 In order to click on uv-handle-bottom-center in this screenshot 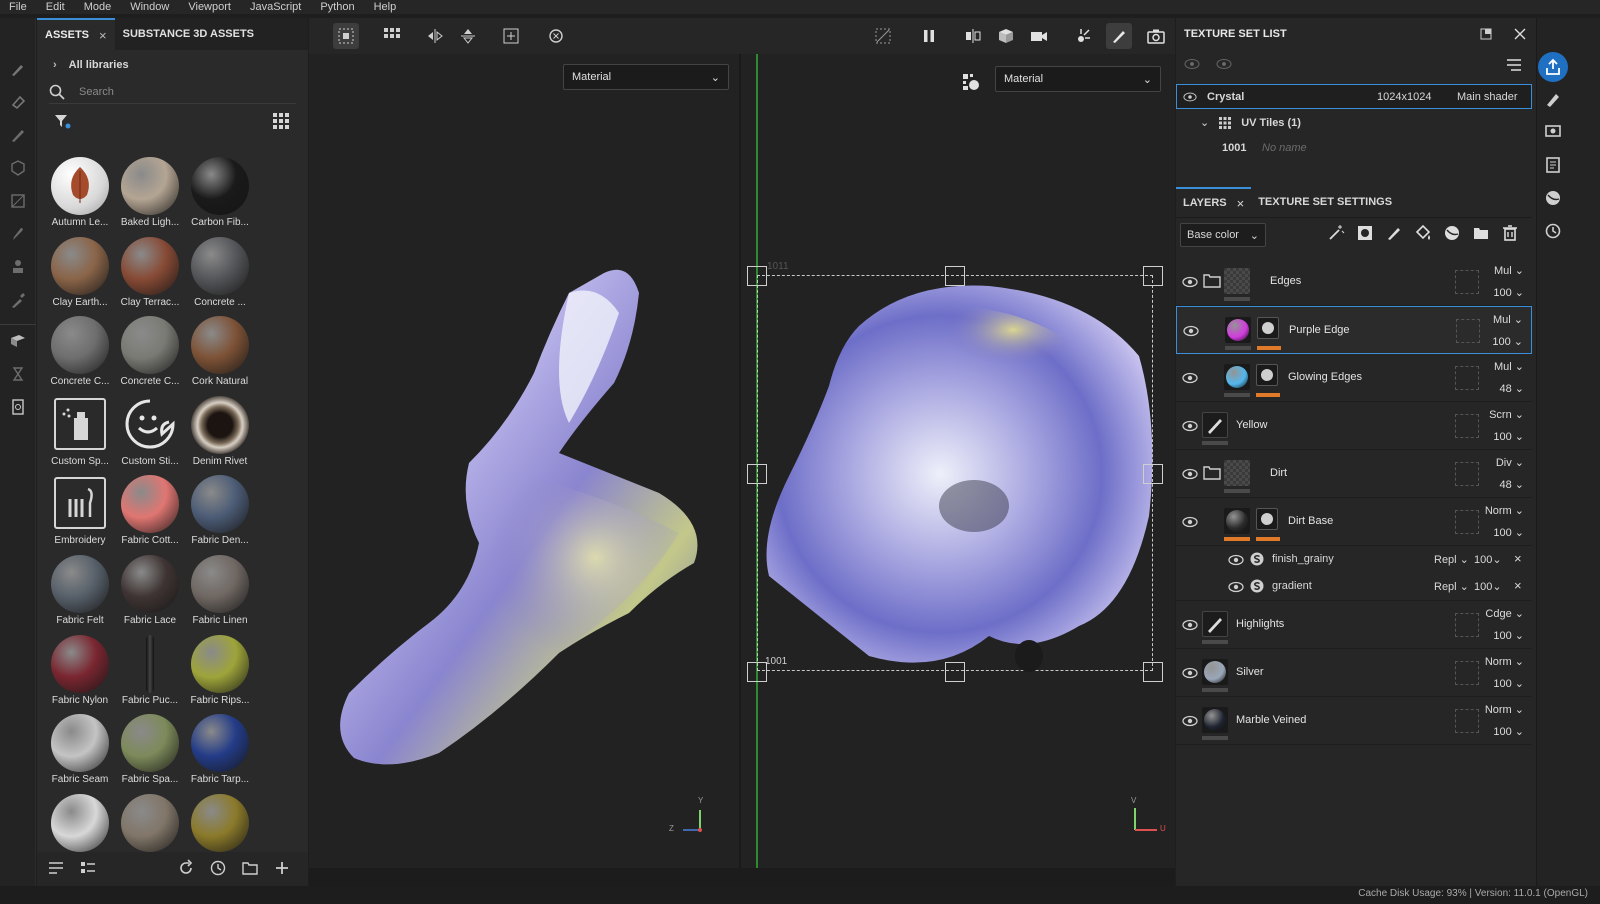, I will do `click(955, 672)`.